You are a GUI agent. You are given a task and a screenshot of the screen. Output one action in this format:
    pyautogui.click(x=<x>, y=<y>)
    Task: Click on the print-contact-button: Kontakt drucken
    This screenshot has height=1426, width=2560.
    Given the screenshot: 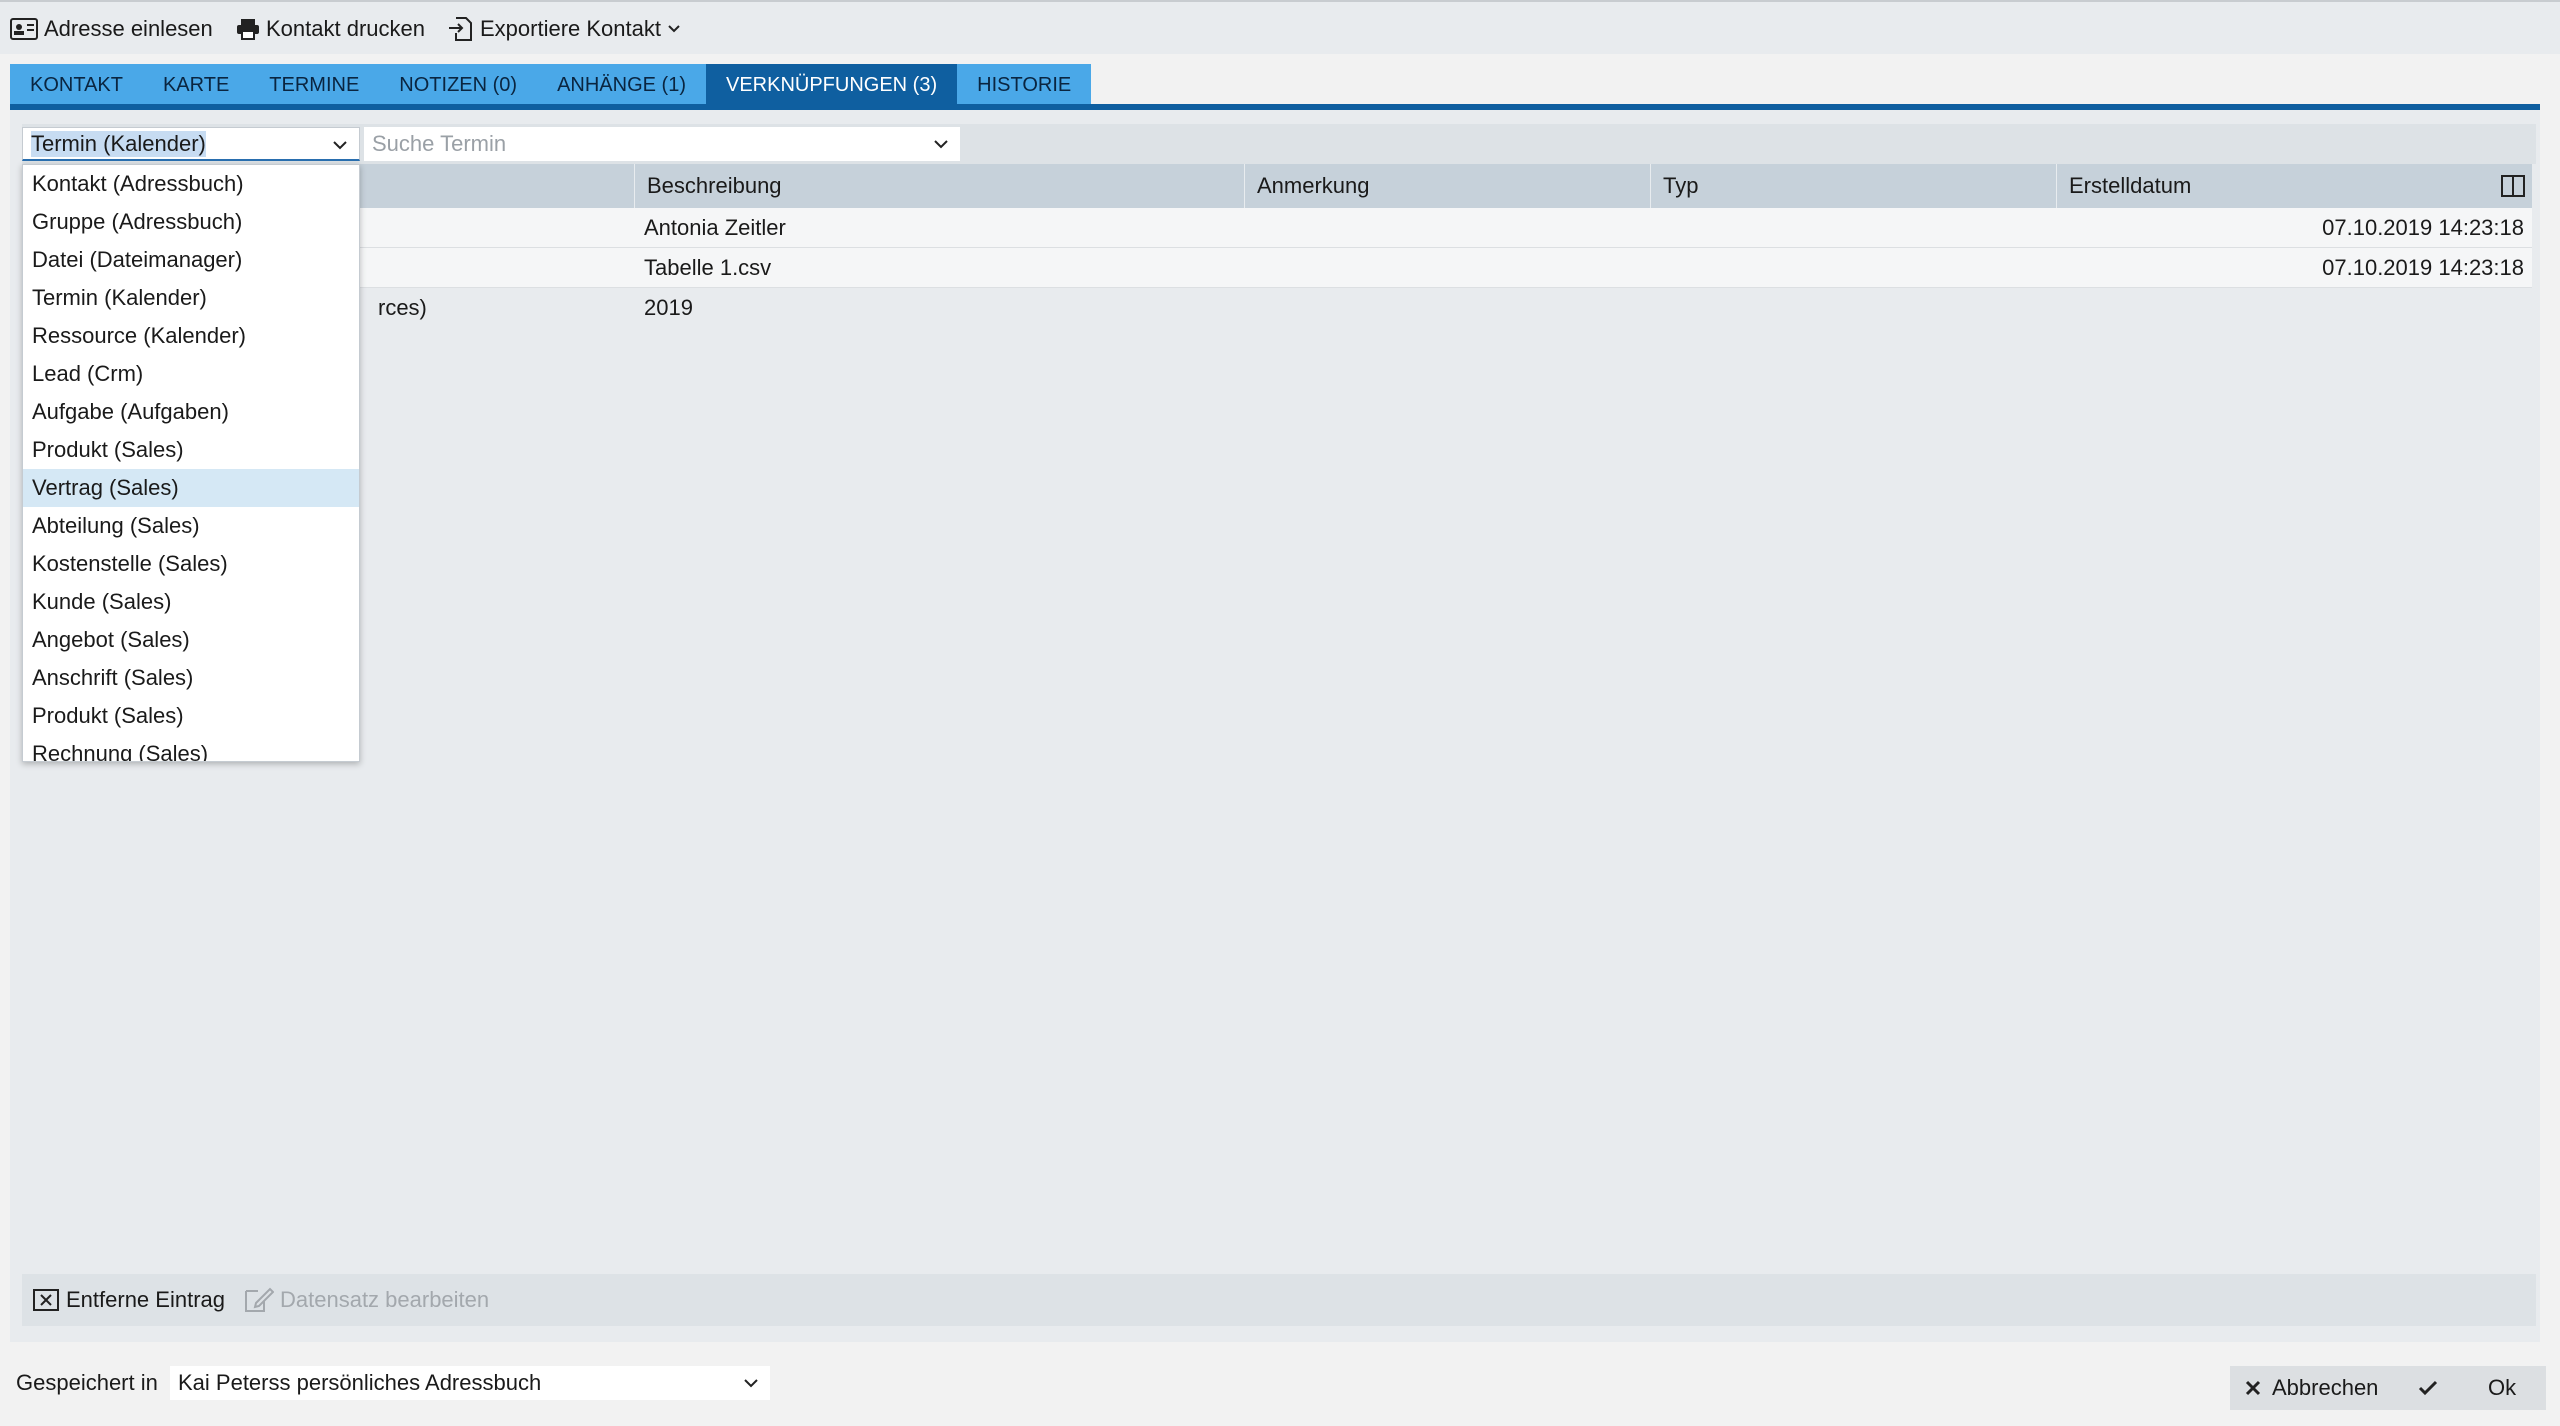 What is the action you would take?
    pyautogui.click(x=330, y=29)
    